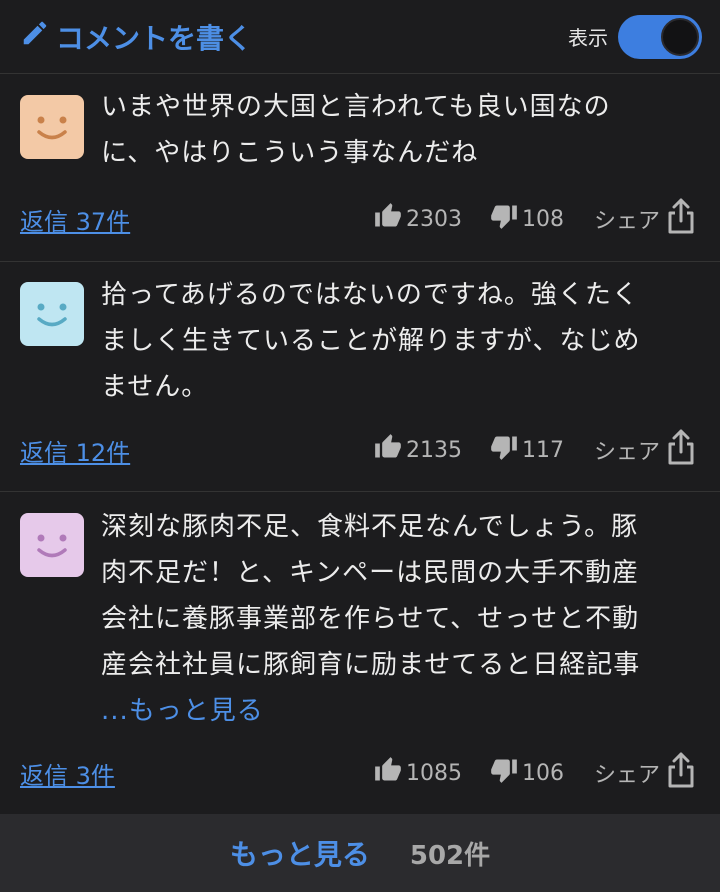 This screenshot has height=892, width=720. Describe the element at coordinates (67, 773) in the screenshot. I see `reply-link: 返信 3件` at that location.